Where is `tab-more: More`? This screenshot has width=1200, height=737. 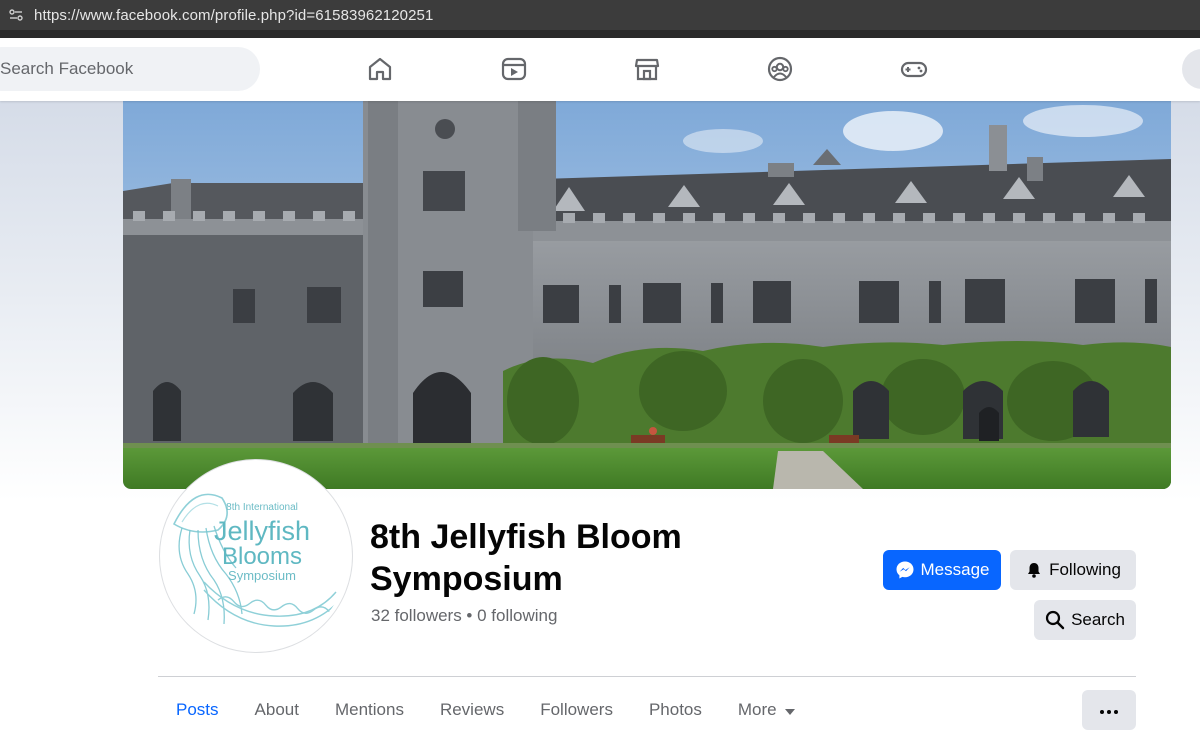 tab-more: More is located at coordinates (766, 710).